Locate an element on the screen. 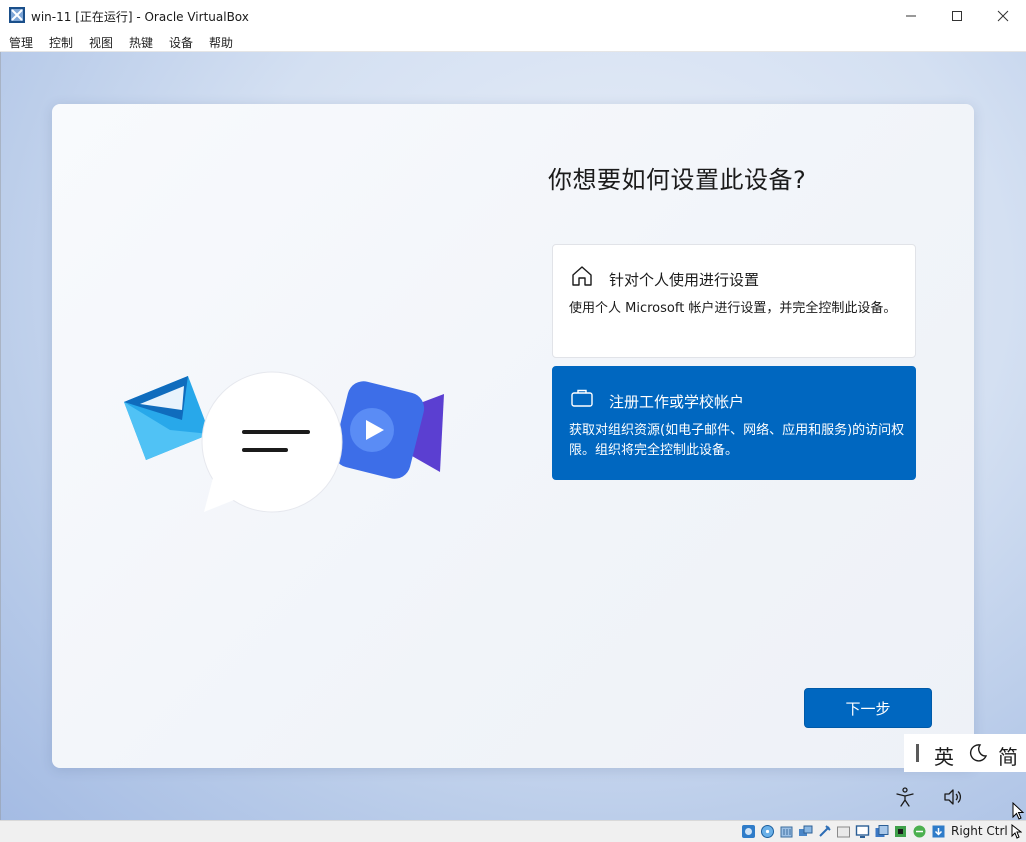 The image size is (1026, 842). volume-icon is located at coordinates (953, 797).